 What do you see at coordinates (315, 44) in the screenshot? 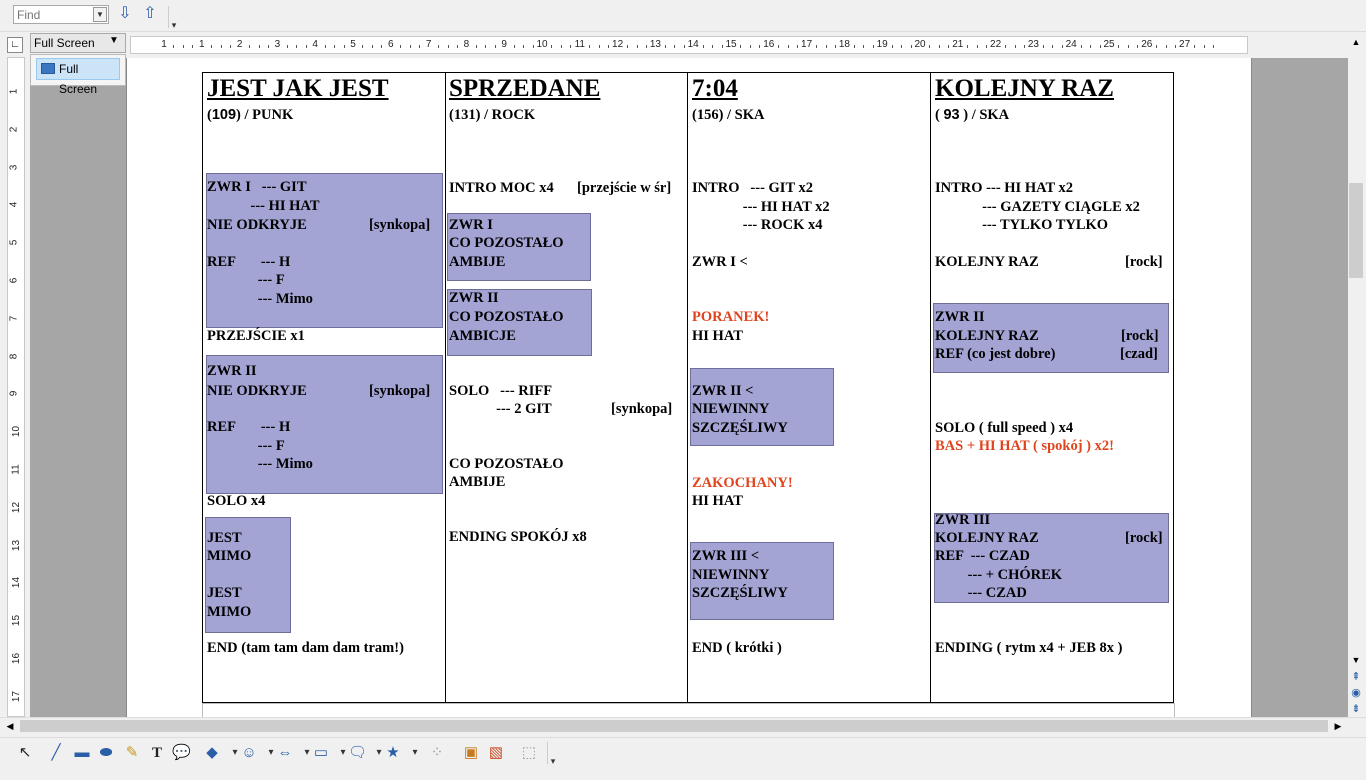
I see `ruler-number: 4` at bounding box center [315, 44].